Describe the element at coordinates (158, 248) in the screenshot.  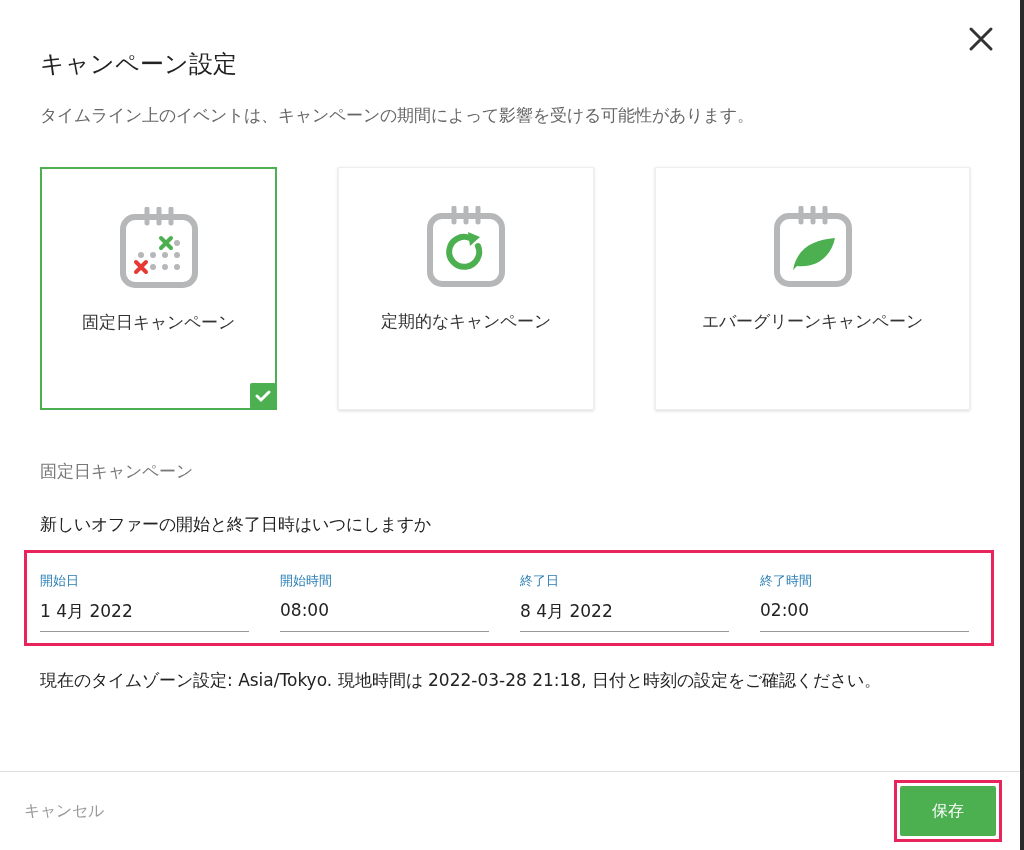
I see `calendar-icon` at that location.